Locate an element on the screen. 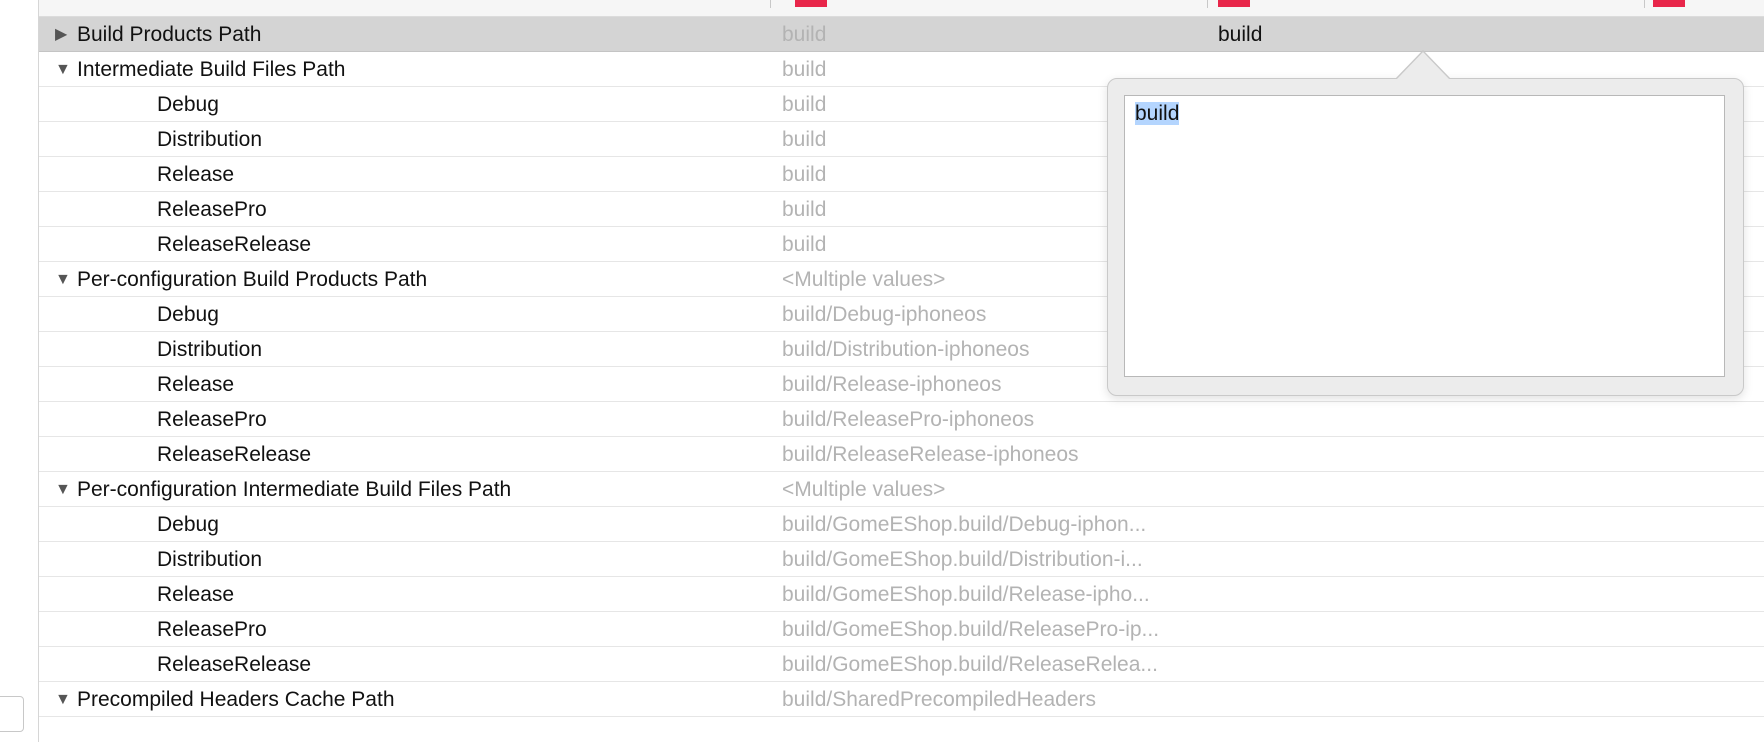 This screenshot has width=1764, height=742. setting-resolved-value: build/Debug-iphoneos is located at coordinates (884, 315).